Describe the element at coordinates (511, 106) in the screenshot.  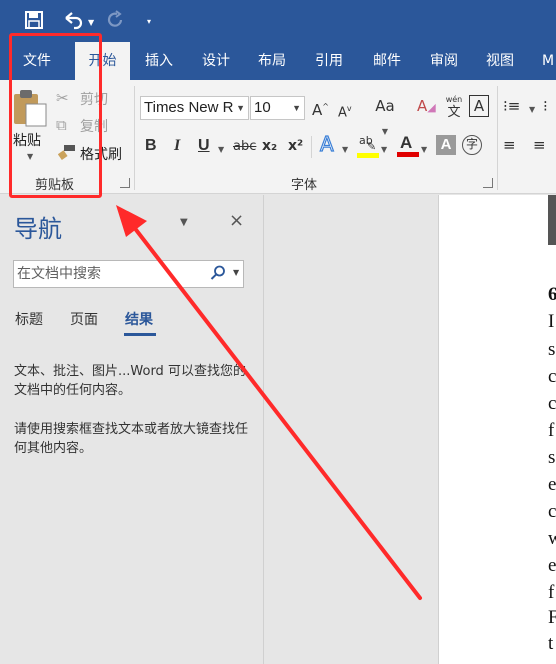
I see `bullets-icon: ⁝≡` at that location.